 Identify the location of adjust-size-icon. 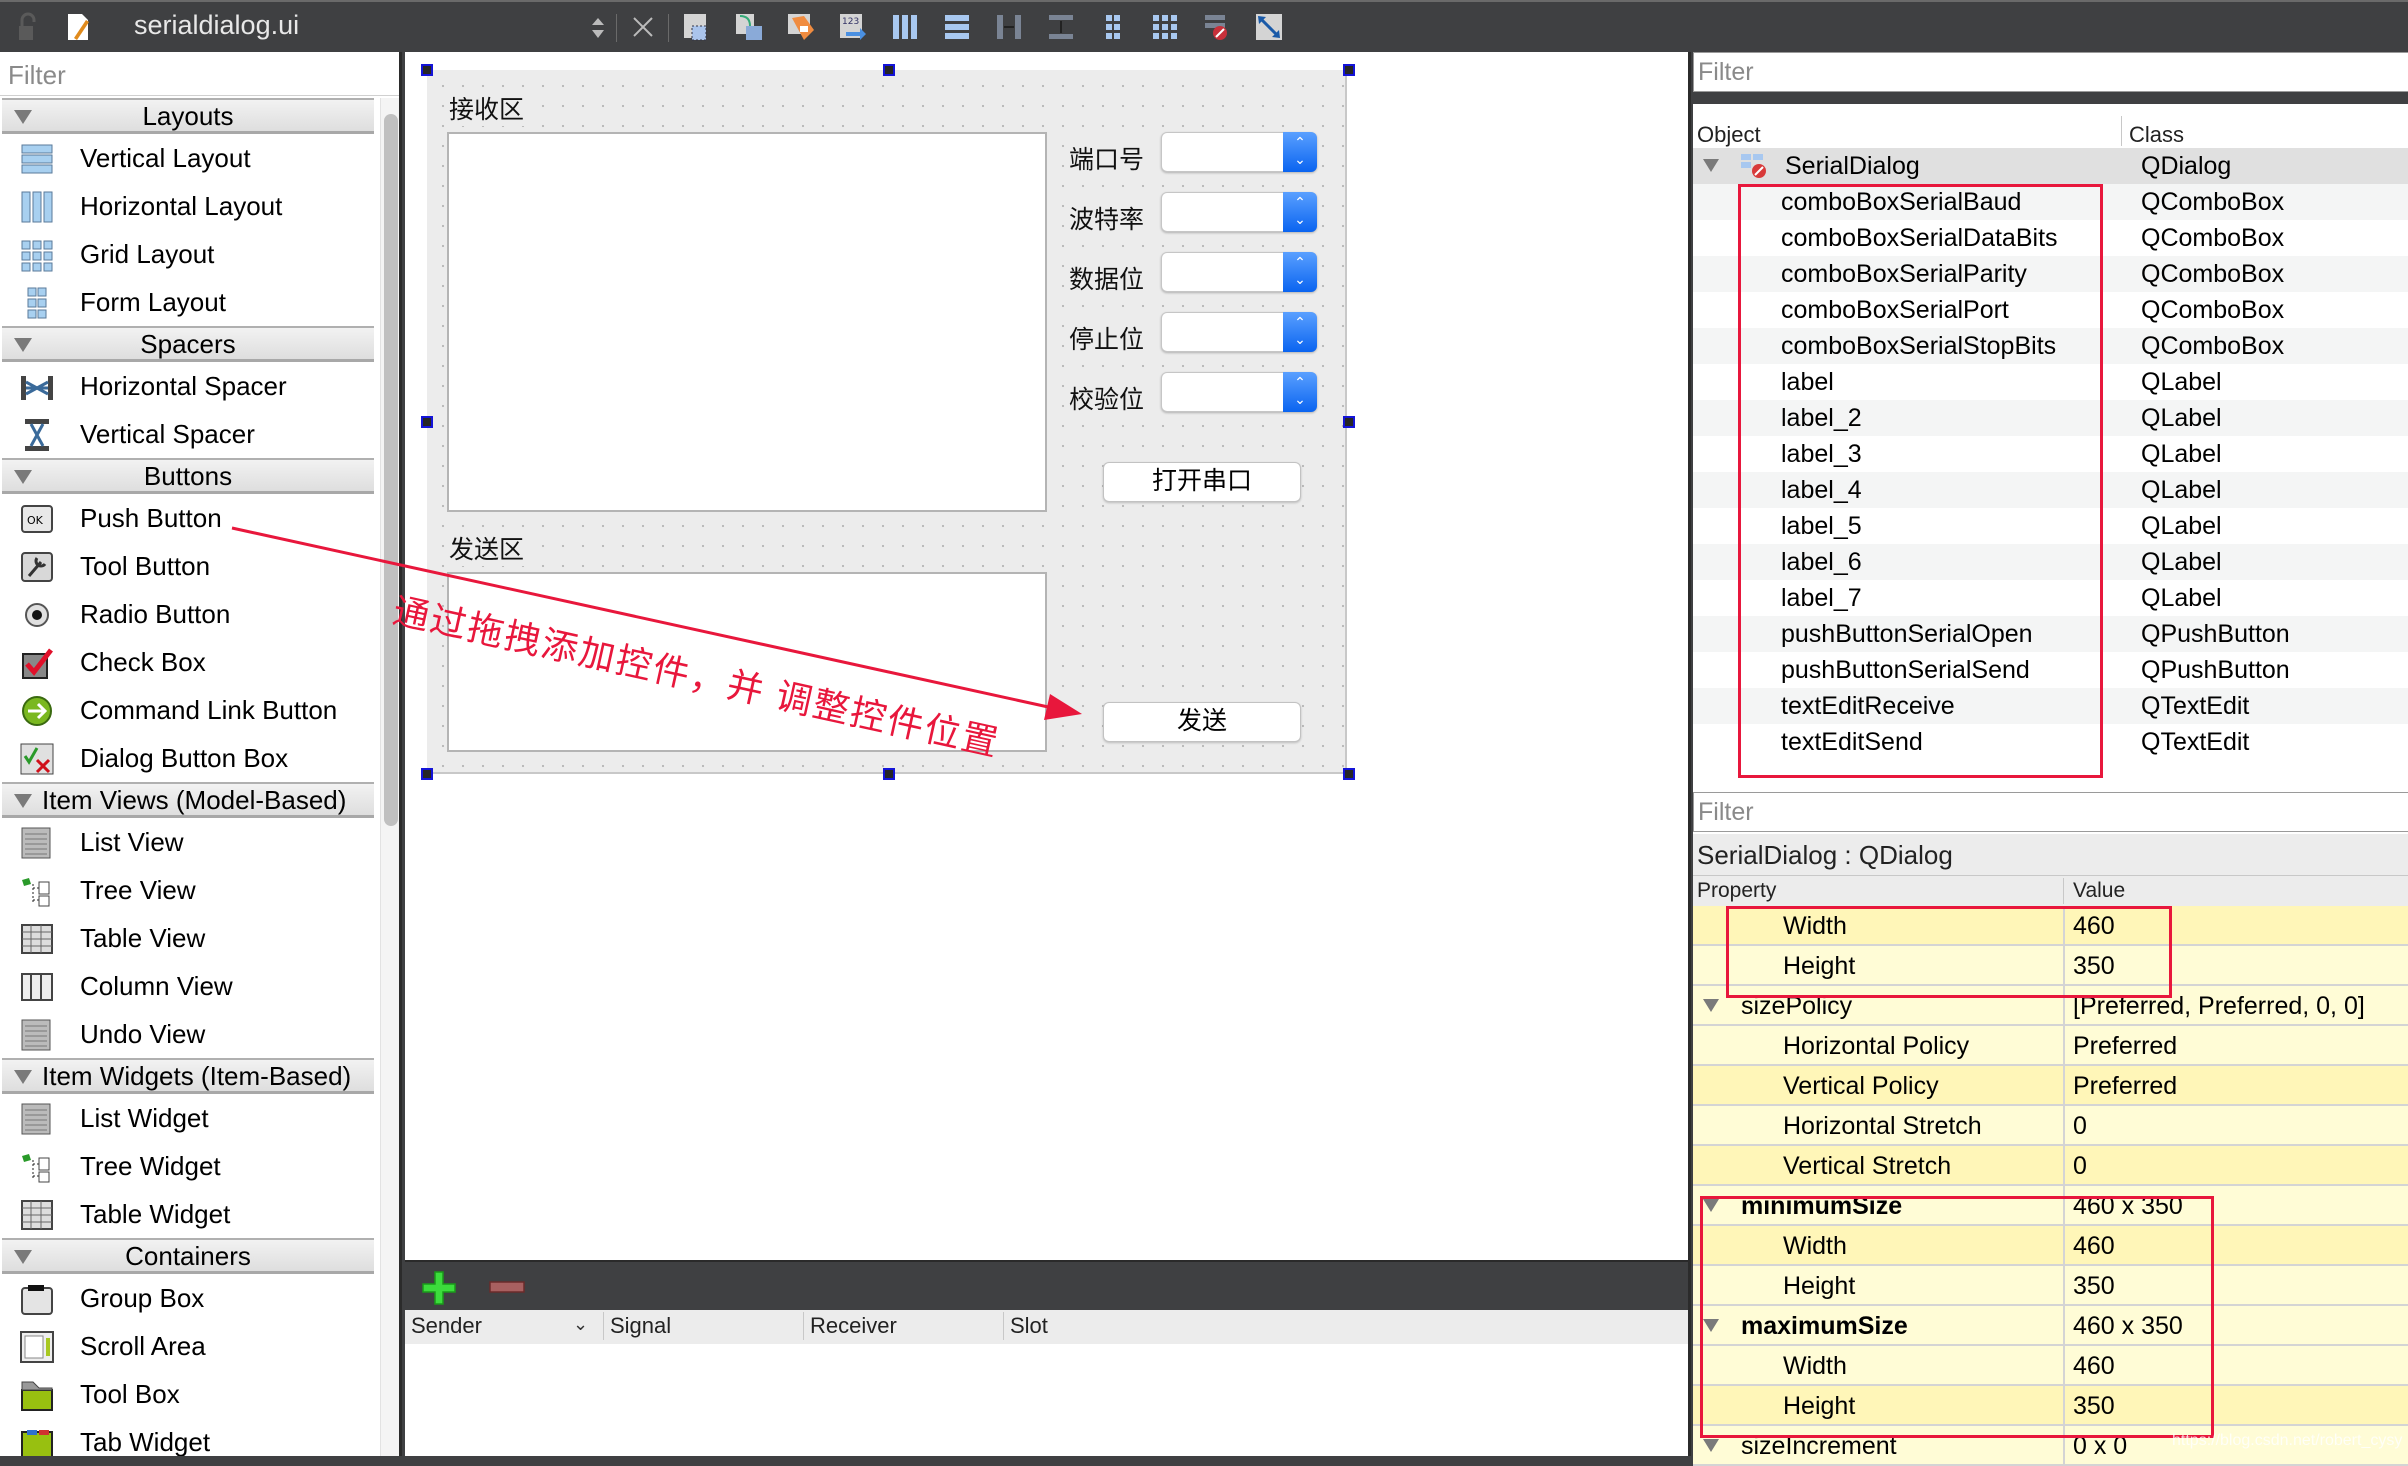
(1269, 27).